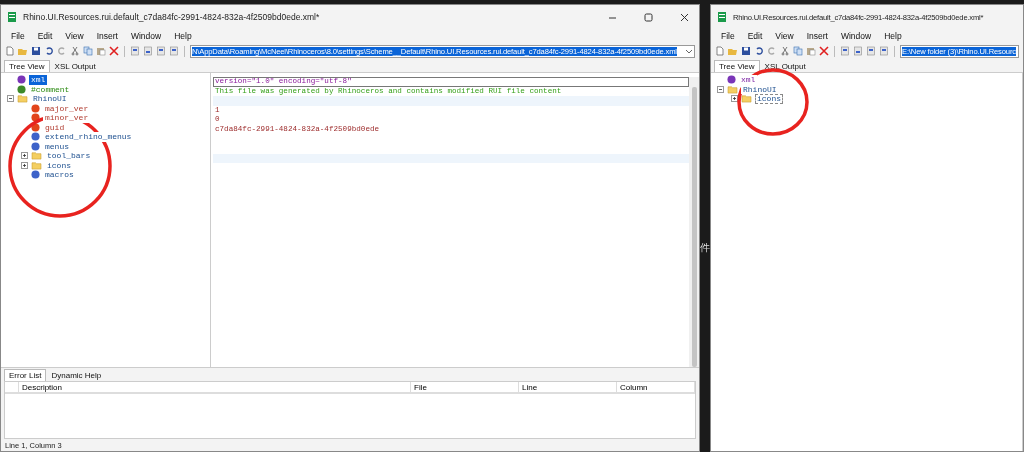 The width and height of the screenshot is (1024, 452). What do you see at coordinates (50, 89) in the screenshot?
I see `tree-node: #comment` at bounding box center [50, 89].